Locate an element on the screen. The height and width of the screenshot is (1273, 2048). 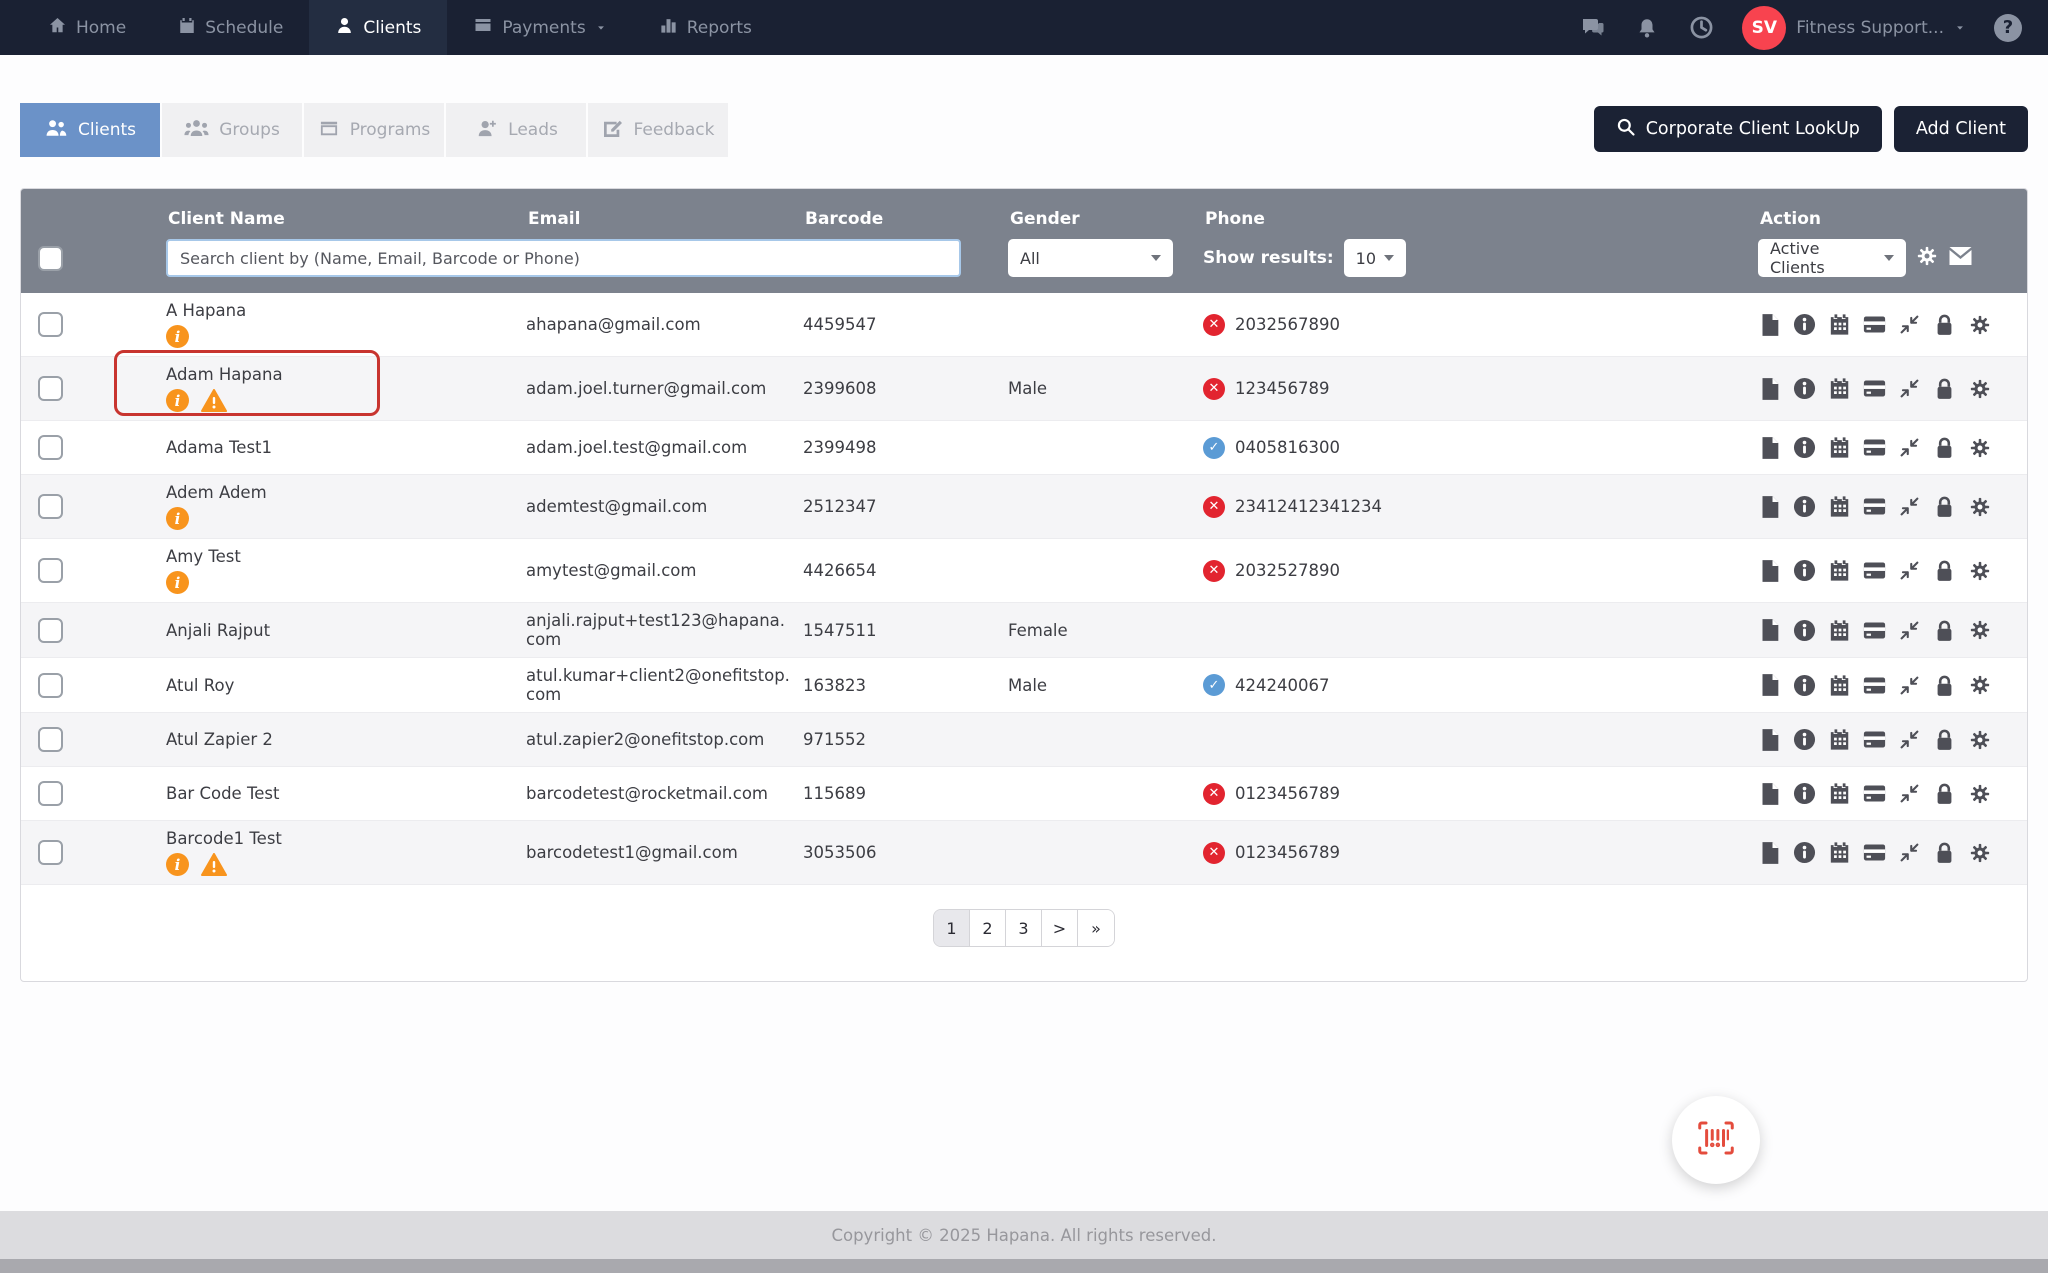
search-input is located at coordinates (563, 258).